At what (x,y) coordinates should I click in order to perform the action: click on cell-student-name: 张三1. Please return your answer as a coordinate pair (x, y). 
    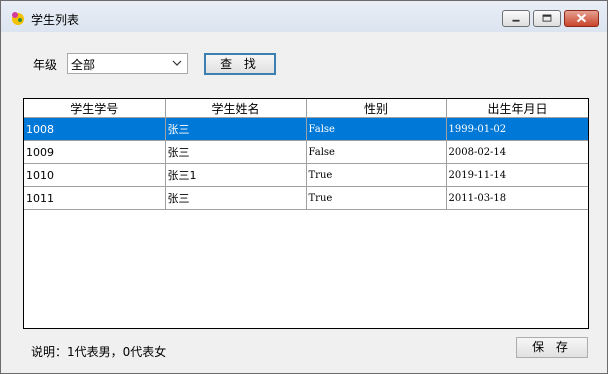
    Looking at the image, I should click on (236, 175).